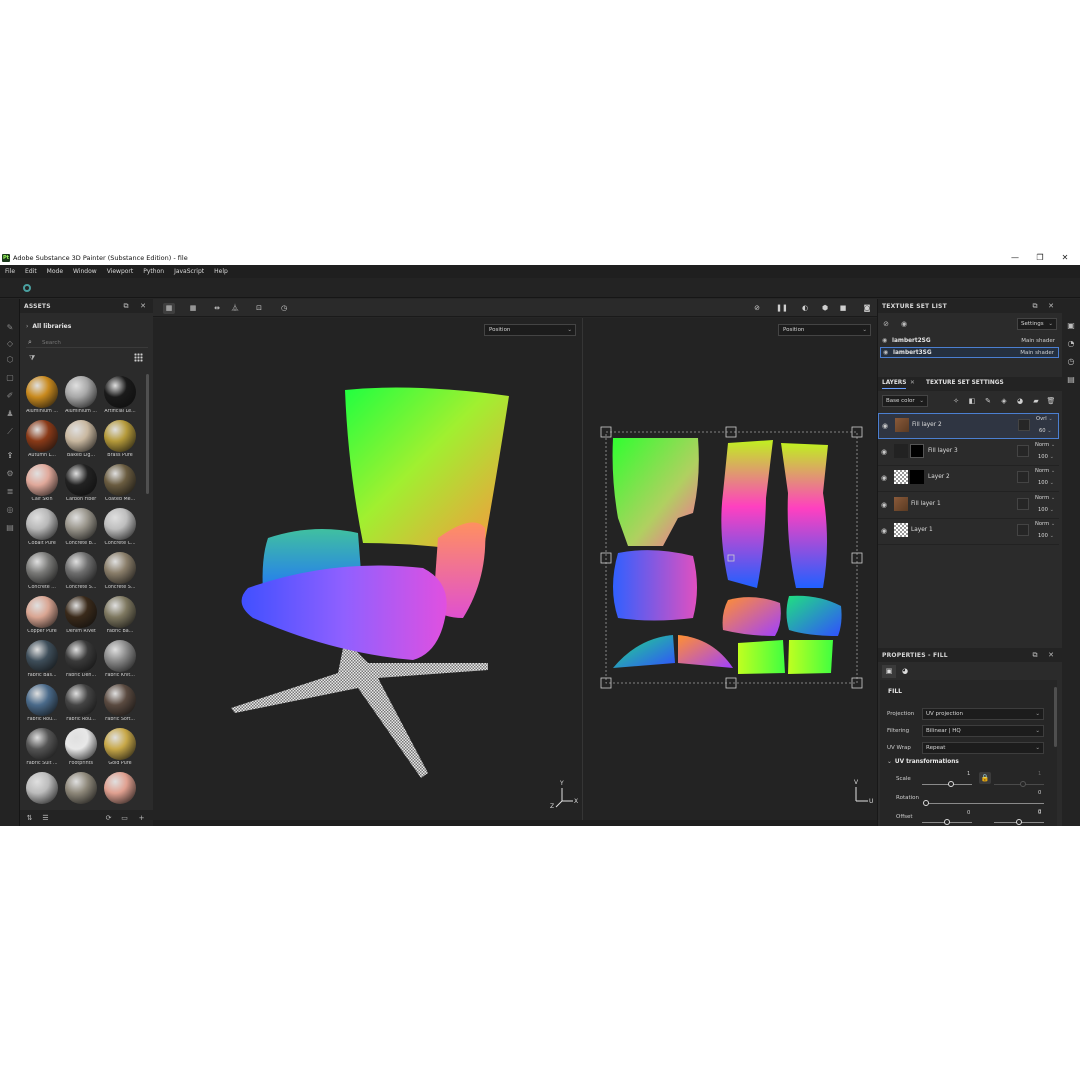 This screenshot has width=1080, height=1080. Describe the element at coordinates (92, 343) in the screenshot. I see `search-input` at that location.